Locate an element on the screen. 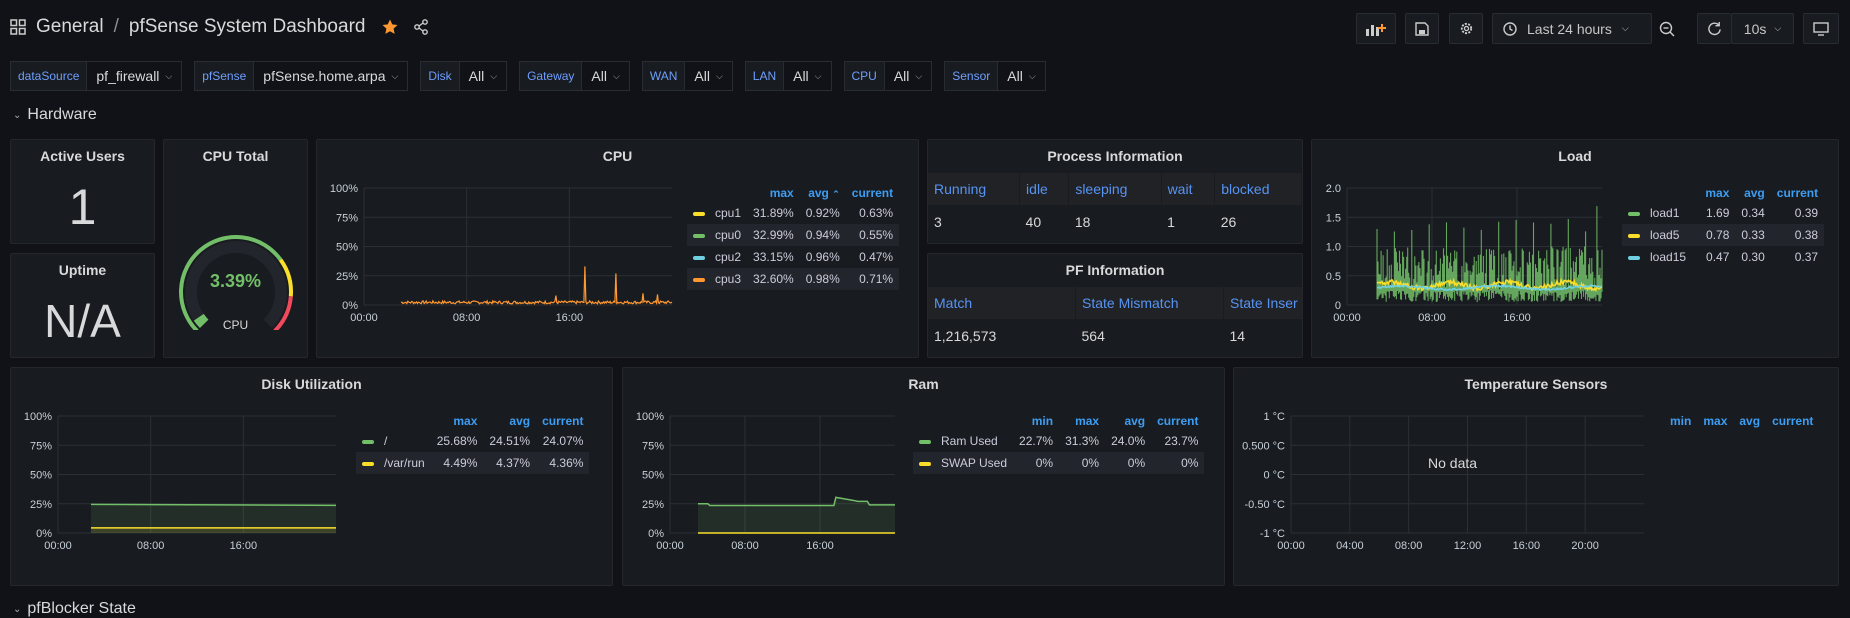 The height and width of the screenshot is (618, 1850). legend-row: load5 0.78 0.33 0.38 is located at coordinates (1723, 235).